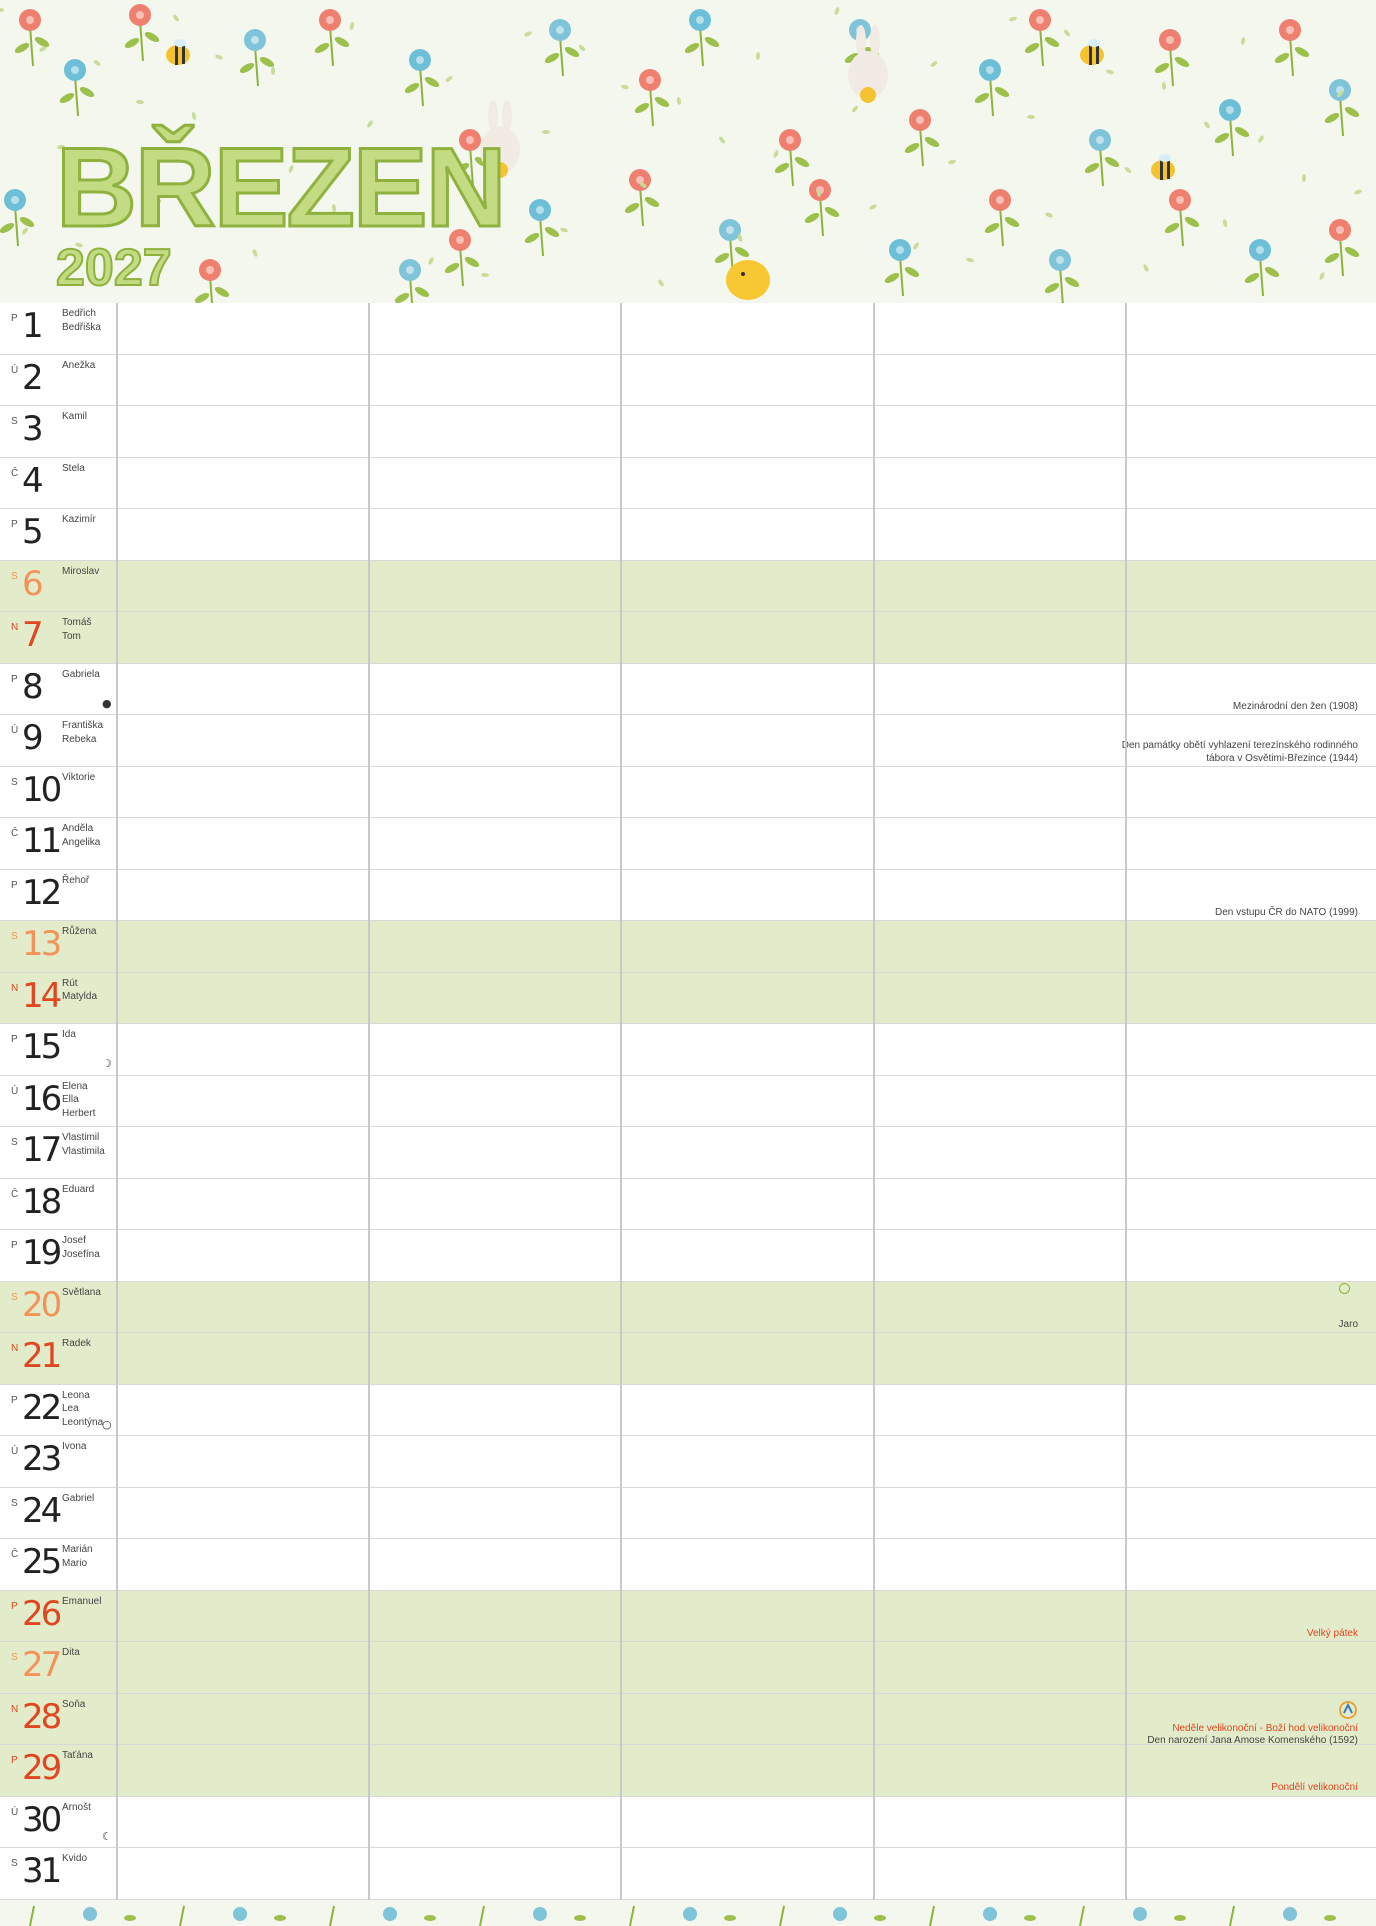 The height and width of the screenshot is (1926, 1376). What do you see at coordinates (107, 1836) in the screenshot?
I see `moon-phase-icon: ☾` at bounding box center [107, 1836].